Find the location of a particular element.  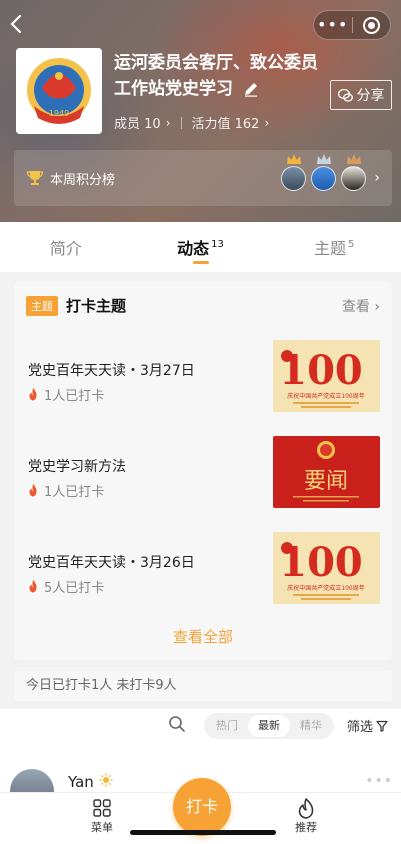

sort-segmented-control: 热门 最新 精华 is located at coordinates (269, 726).